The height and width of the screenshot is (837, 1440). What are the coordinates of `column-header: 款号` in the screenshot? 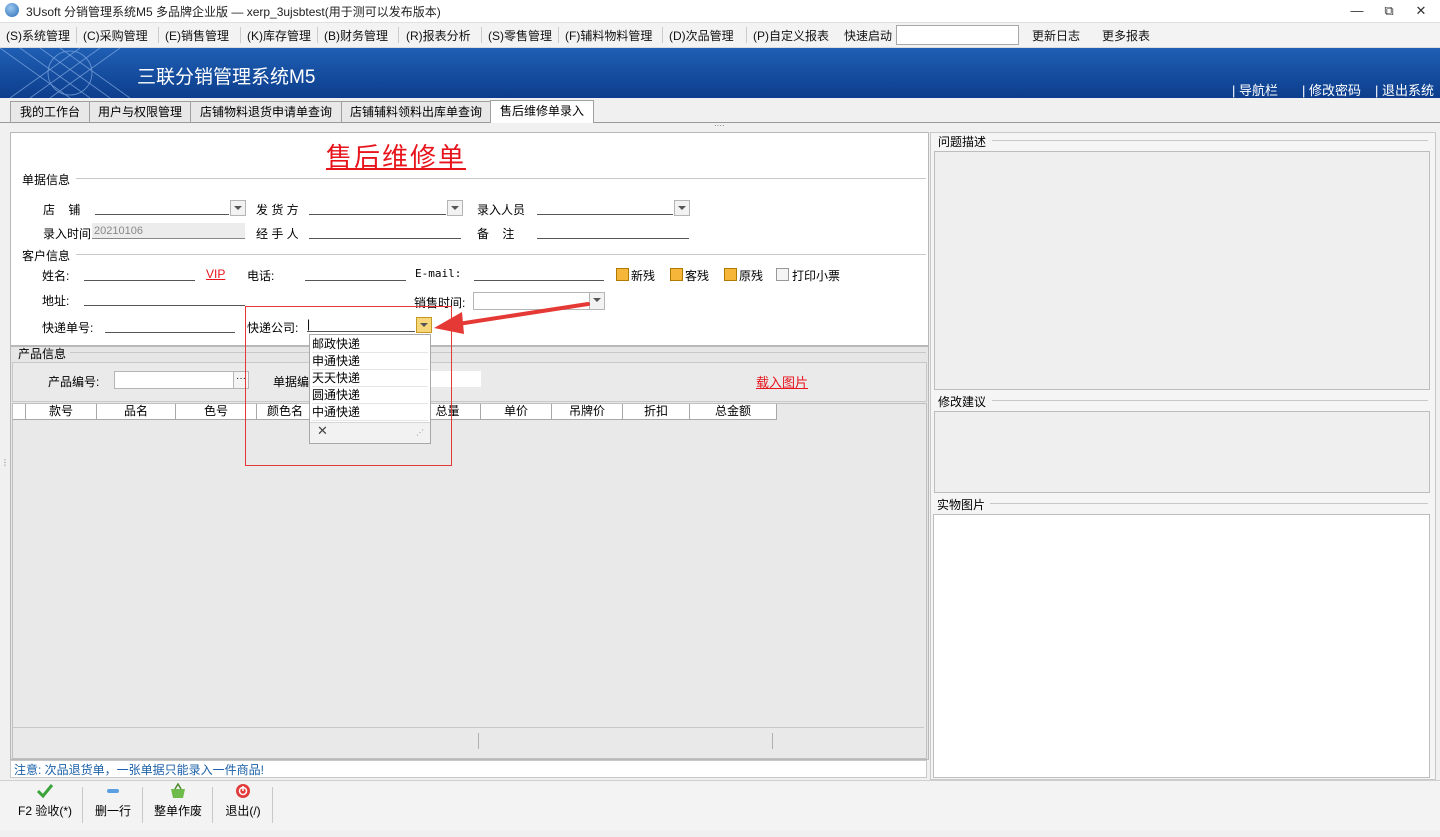 It's located at (61, 412).